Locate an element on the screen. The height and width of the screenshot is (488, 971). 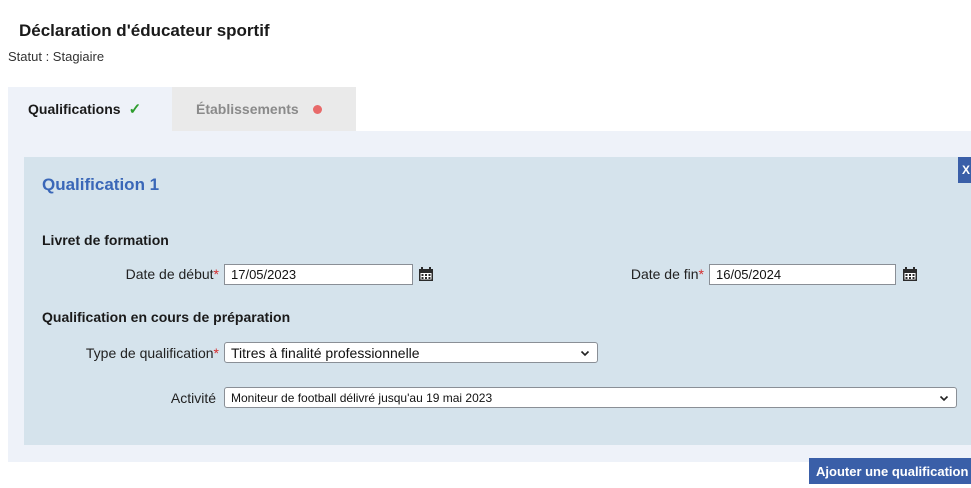
start-date-label: Date de début* is located at coordinates (172, 274).